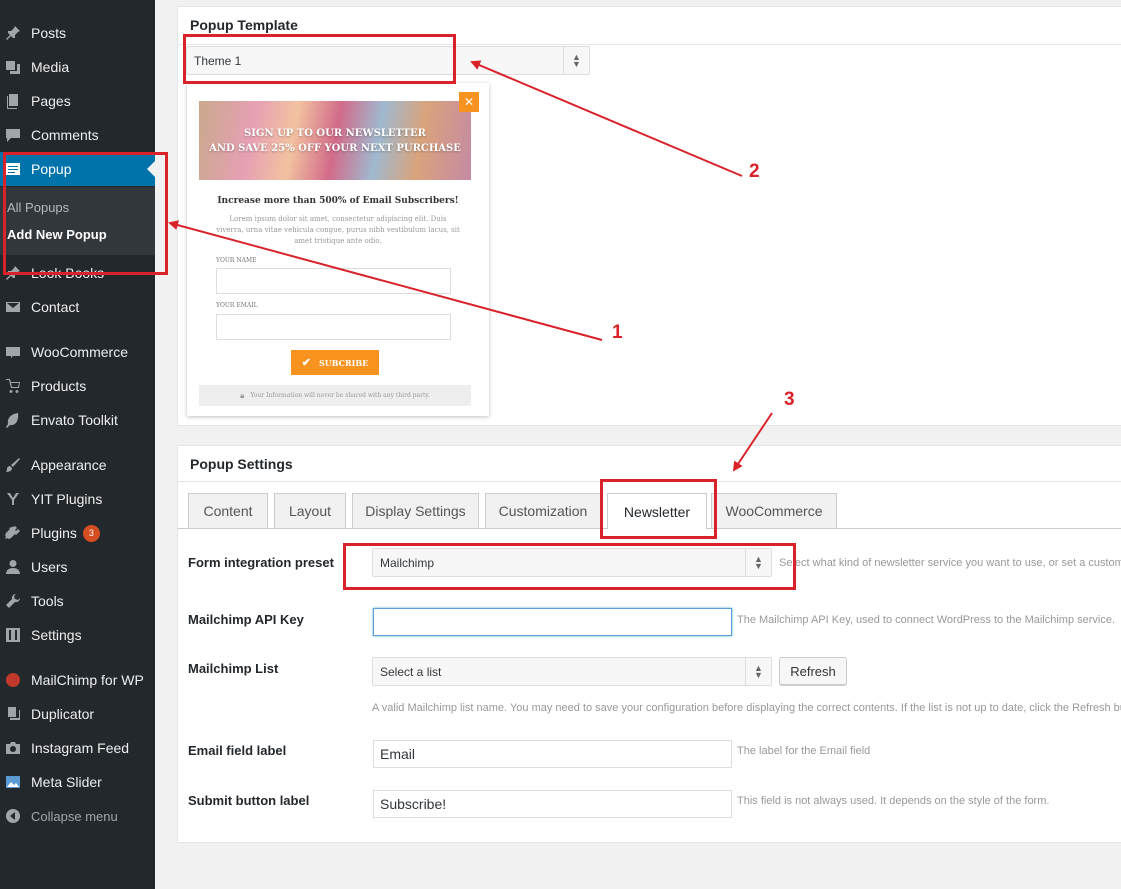 Image resolution: width=1121 pixels, height=889 pixels. I want to click on sidebar-item-mailchimp-for-wp: MailChimp for WP, so click(77, 680).